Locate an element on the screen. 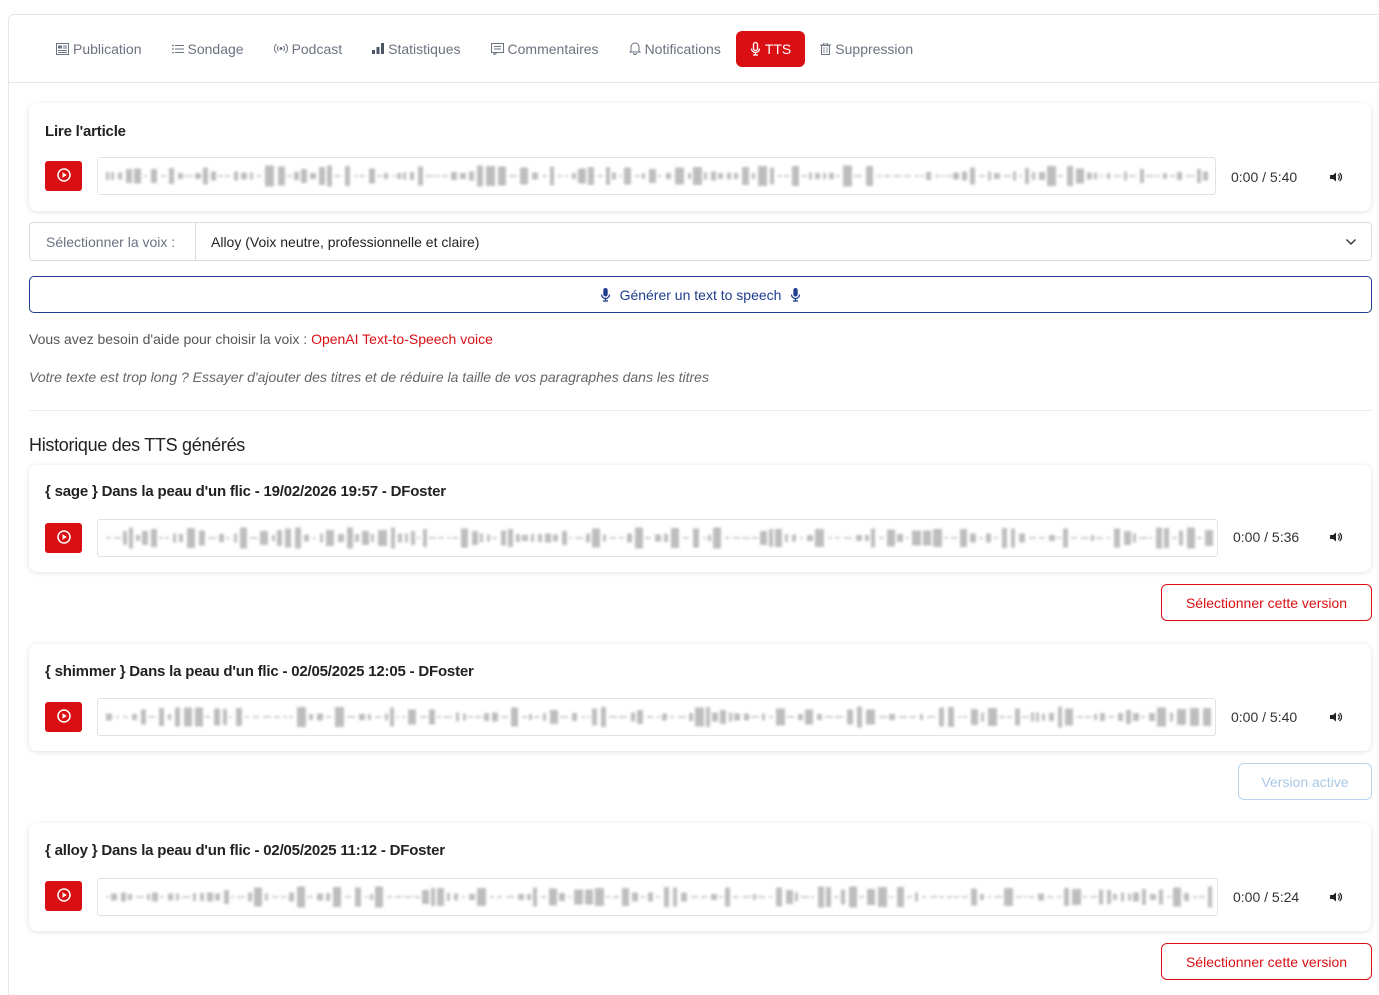  generate-tts-label: Générer un text to speech is located at coordinates (700, 294).